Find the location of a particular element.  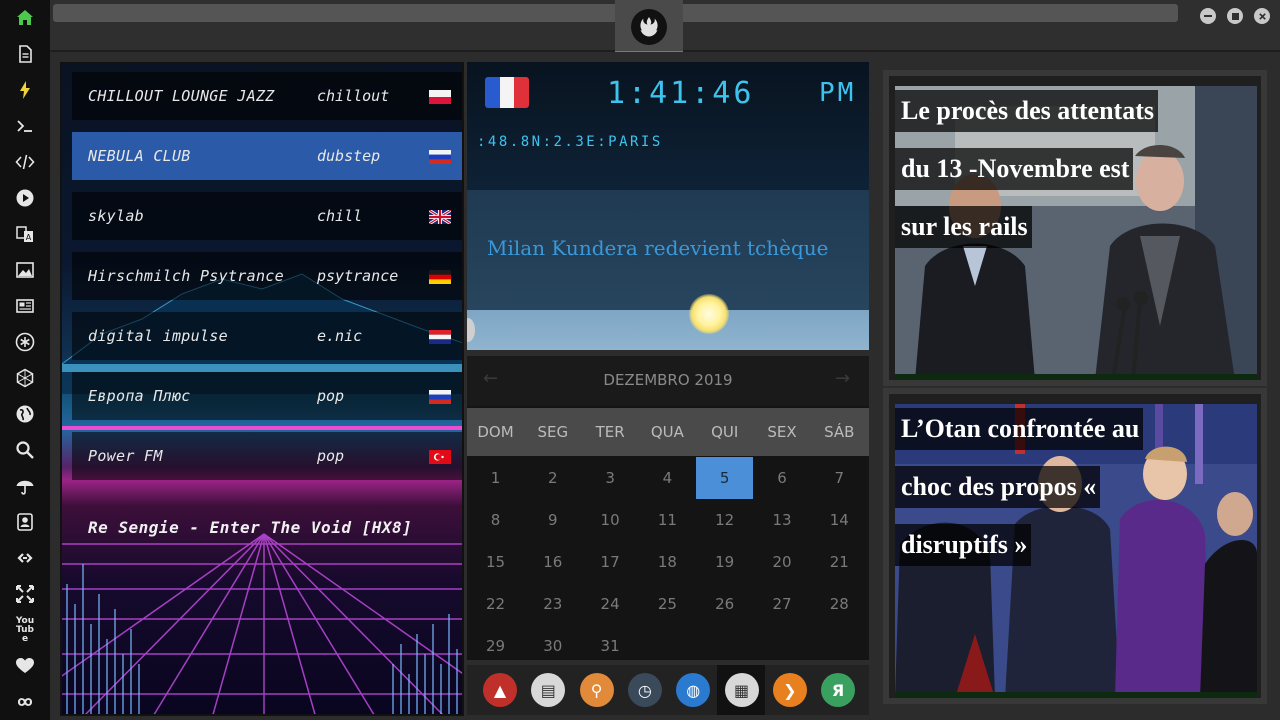

calendar-day: 18 is located at coordinates (667, 562).